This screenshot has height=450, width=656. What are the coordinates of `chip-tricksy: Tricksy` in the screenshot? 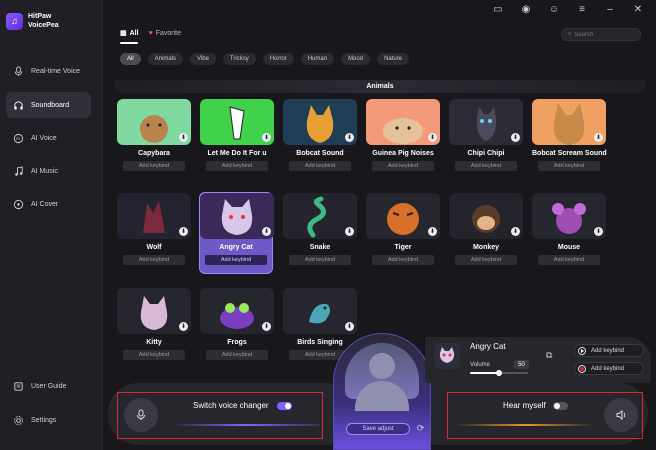 It's located at (239, 59).